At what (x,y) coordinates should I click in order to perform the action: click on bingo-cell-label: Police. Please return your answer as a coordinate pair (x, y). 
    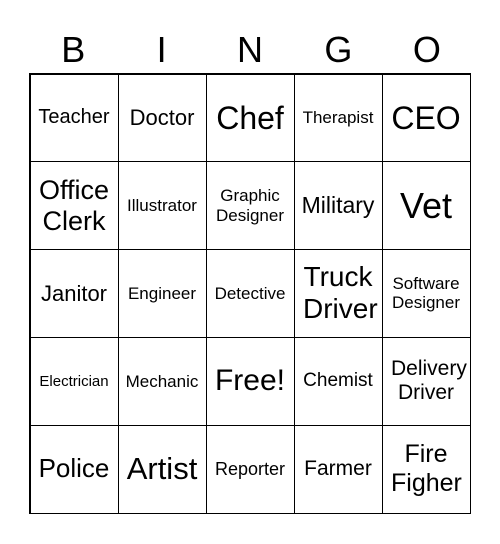
    Looking at the image, I should click on (74, 468).